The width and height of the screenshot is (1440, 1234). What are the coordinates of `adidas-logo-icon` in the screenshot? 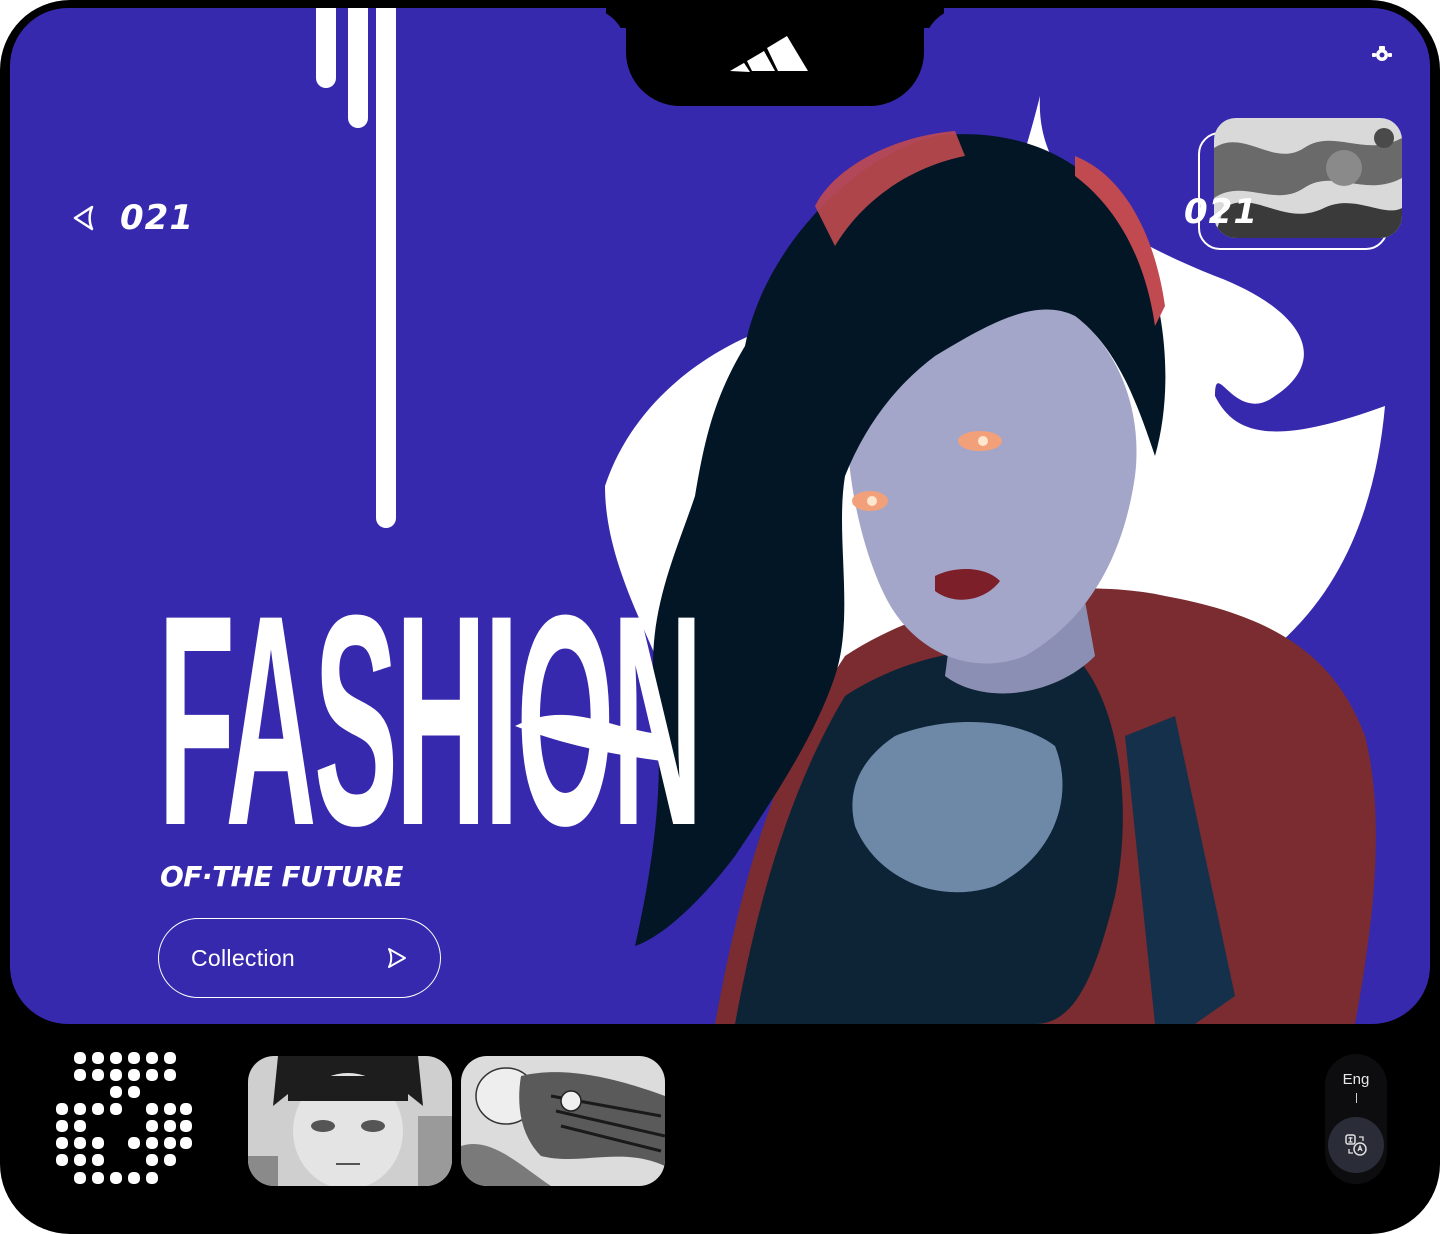 It's located at (770, 50).